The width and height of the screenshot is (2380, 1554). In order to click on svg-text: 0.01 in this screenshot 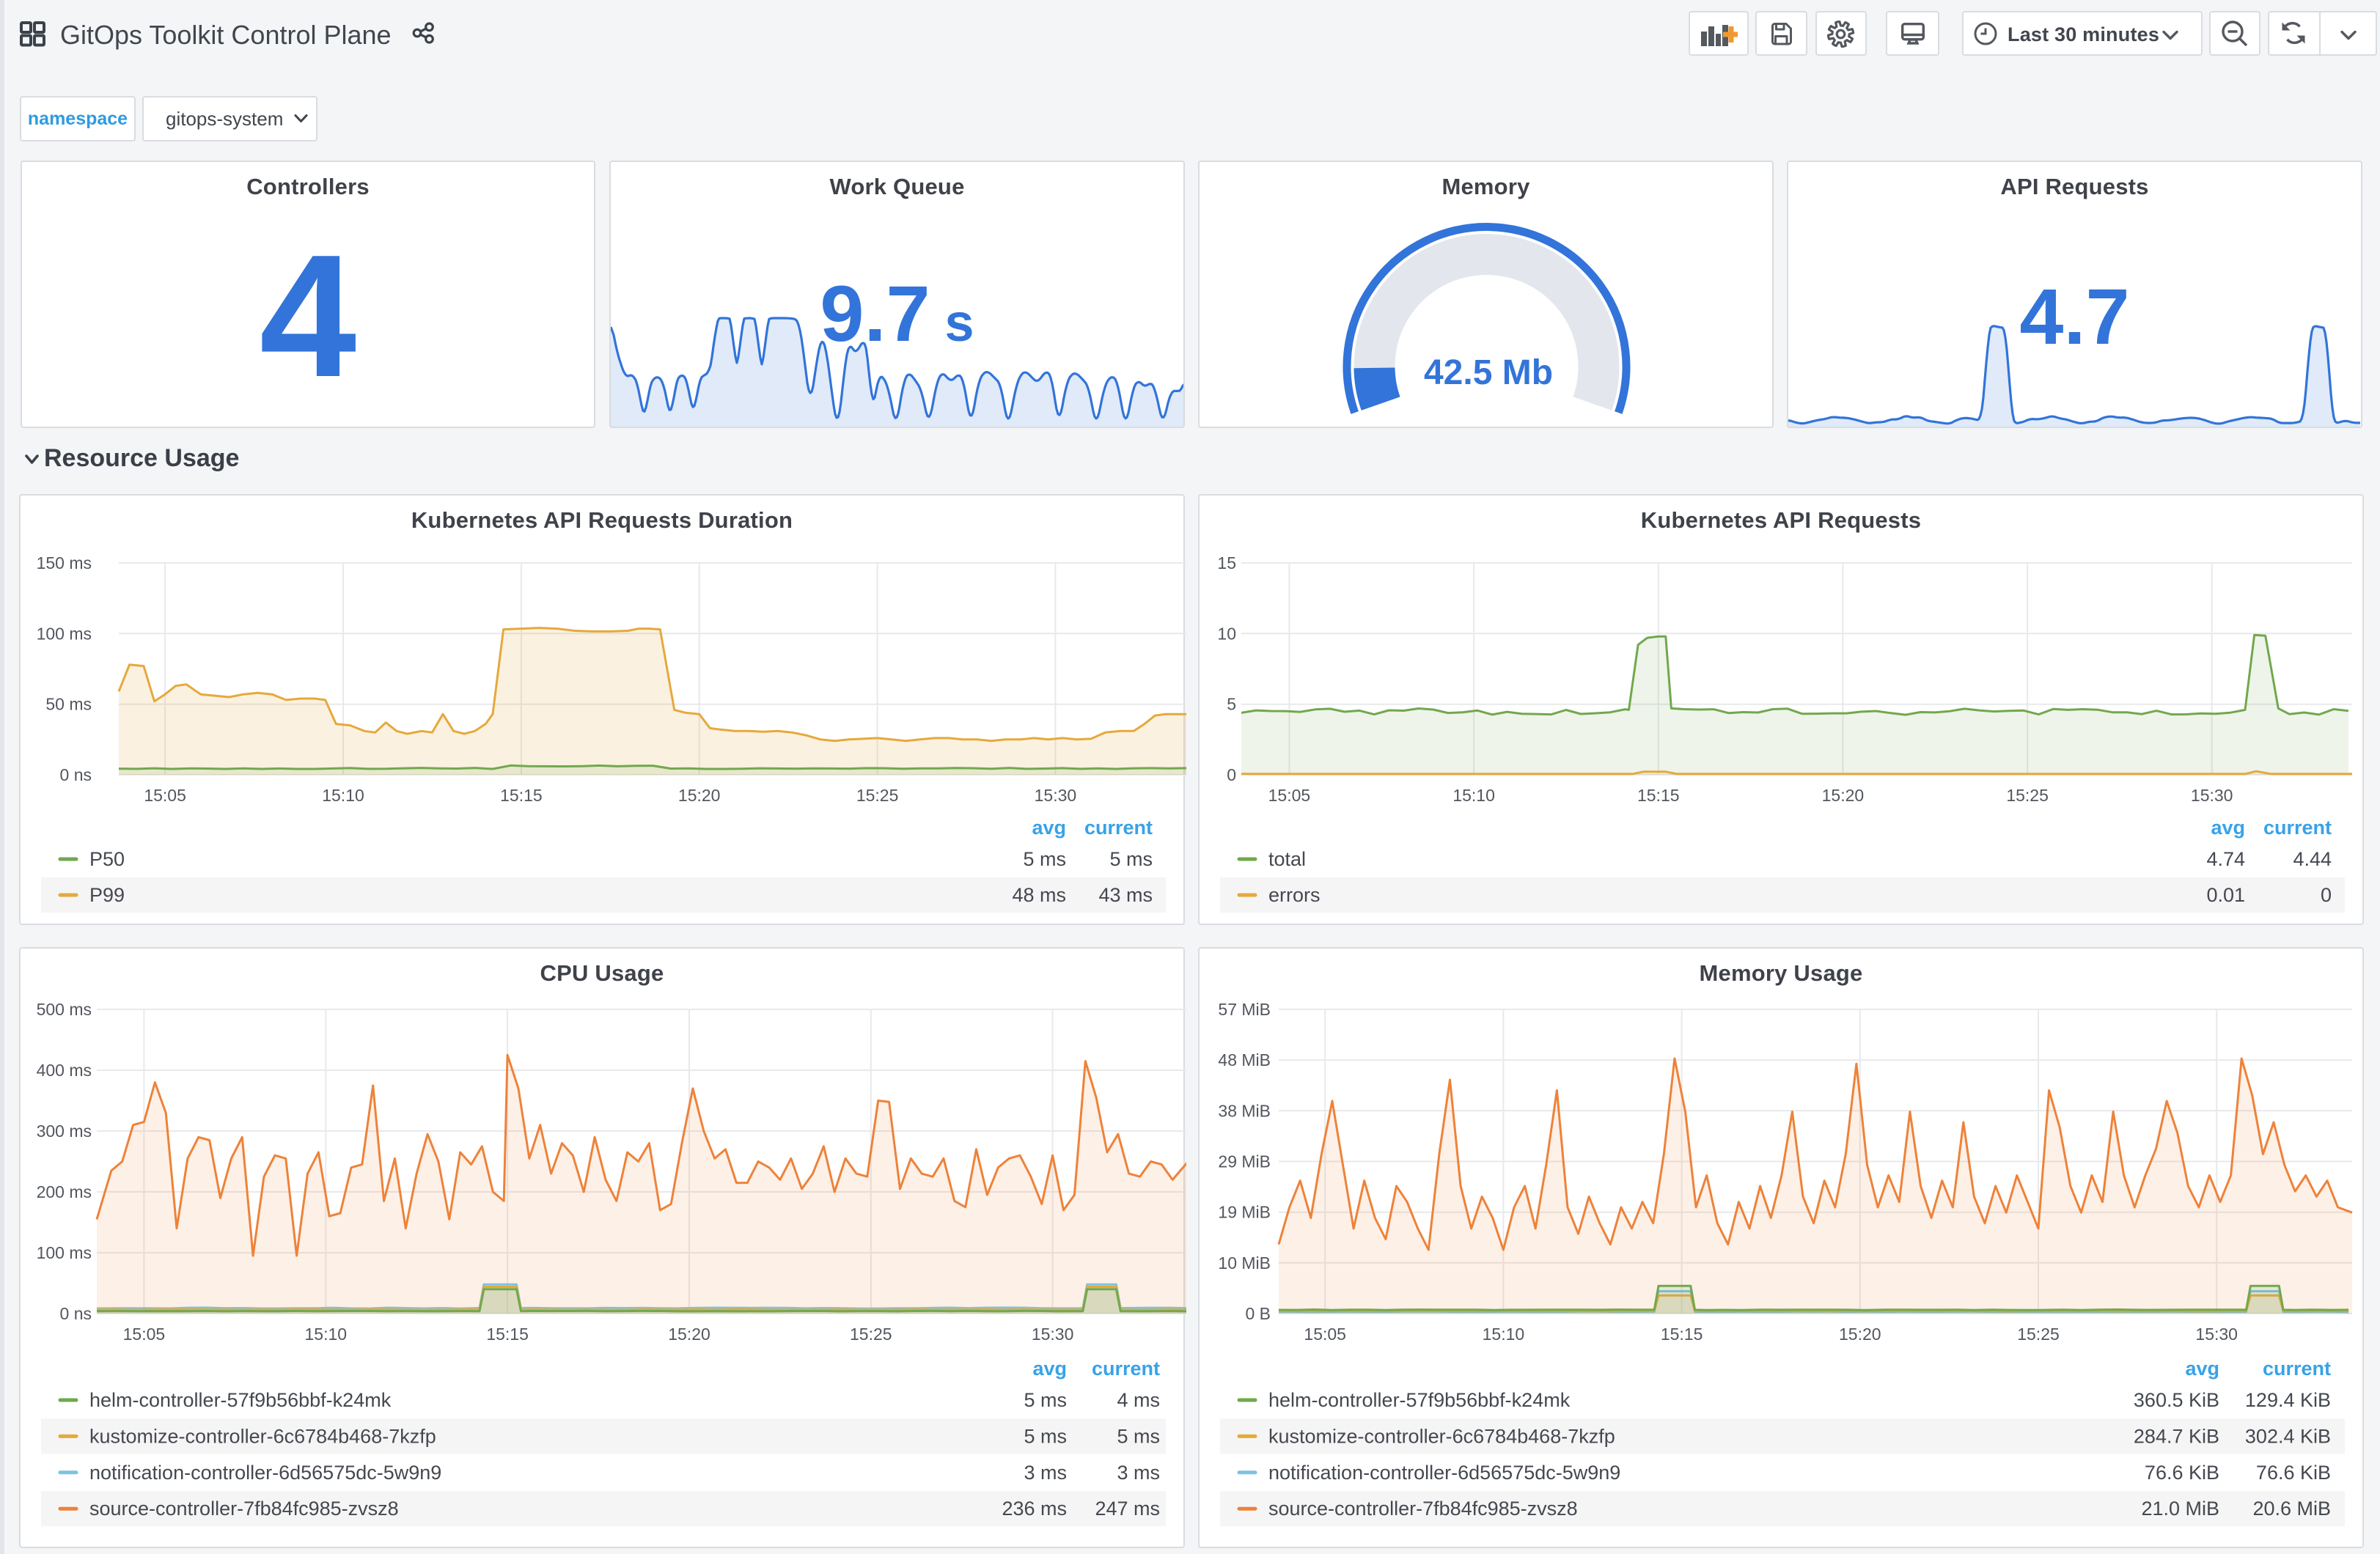, I will do `click(2225, 895)`.